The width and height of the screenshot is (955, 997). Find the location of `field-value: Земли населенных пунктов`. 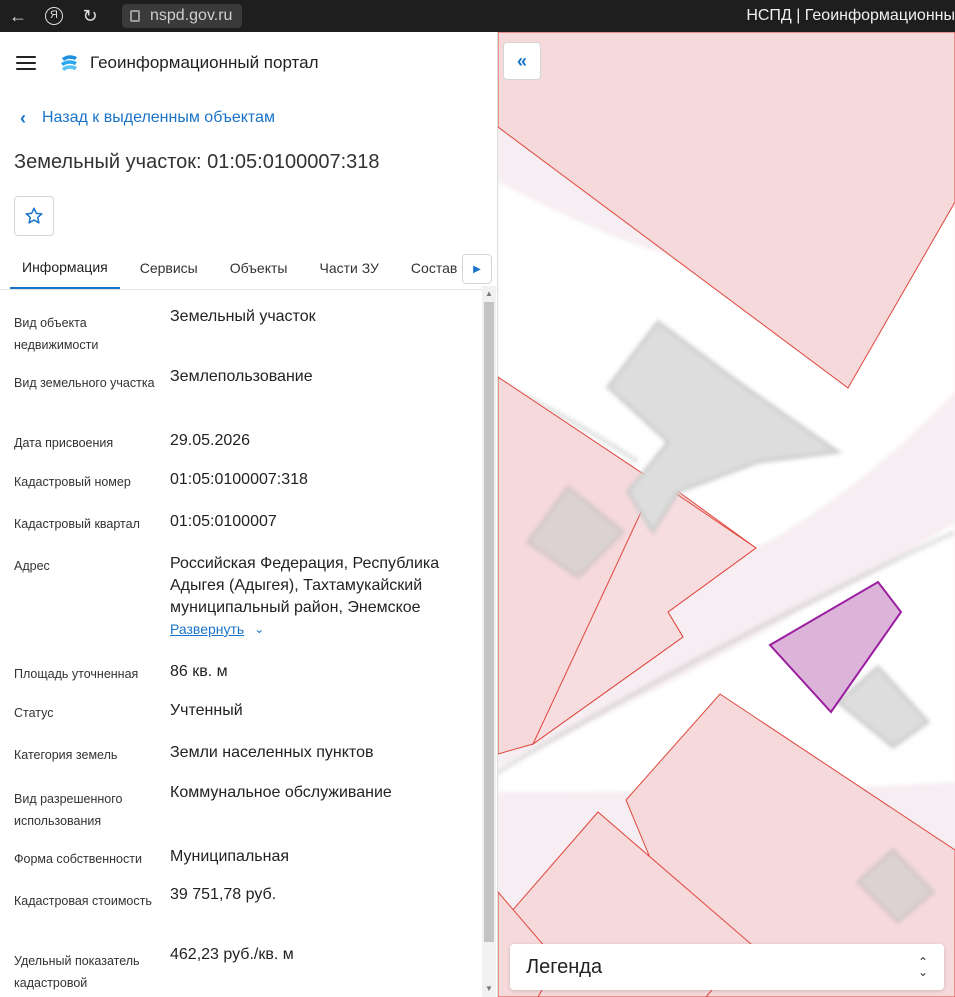

field-value: Земли населенных пунктов is located at coordinates (272, 752).